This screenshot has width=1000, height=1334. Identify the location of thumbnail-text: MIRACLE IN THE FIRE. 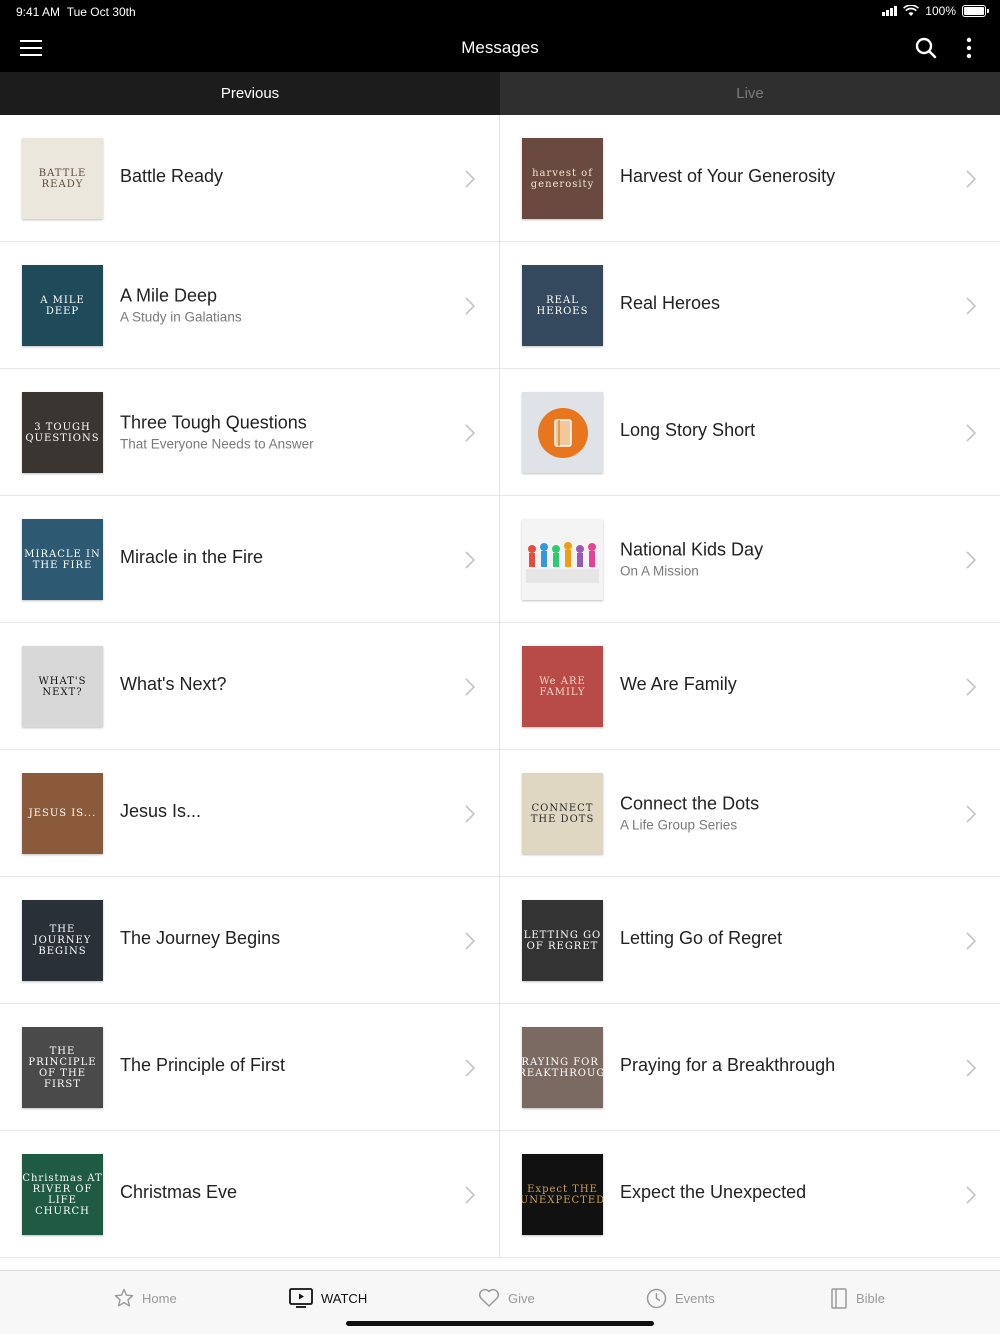
(62, 559).